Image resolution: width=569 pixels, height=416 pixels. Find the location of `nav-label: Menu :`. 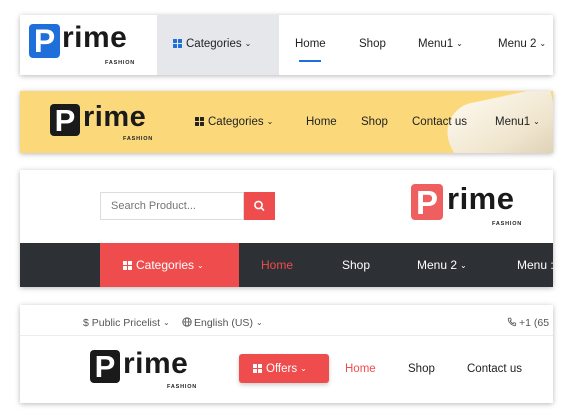

nav-label: Menu : is located at coordinates (535, 265).